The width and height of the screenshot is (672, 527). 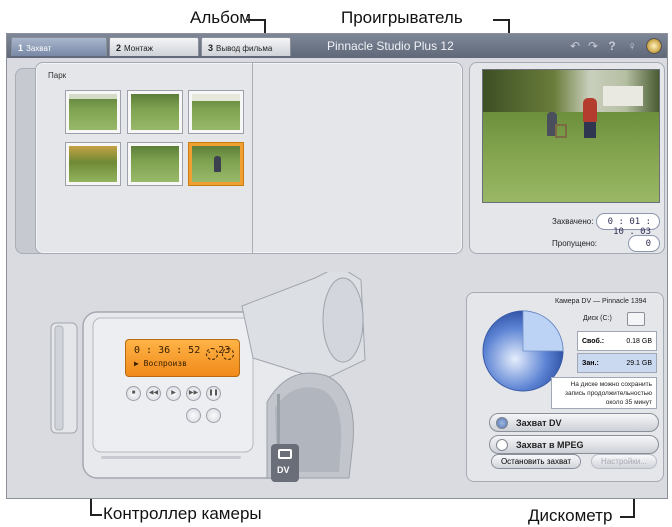 What do you see at coordinates (285, 454) in the screenshot?
I see `dv-port-icon` at bounding box center [285, 454].